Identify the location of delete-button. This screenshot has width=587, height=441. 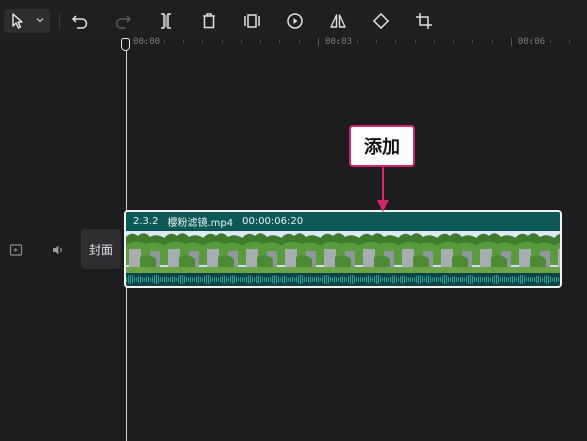
(209, 21).